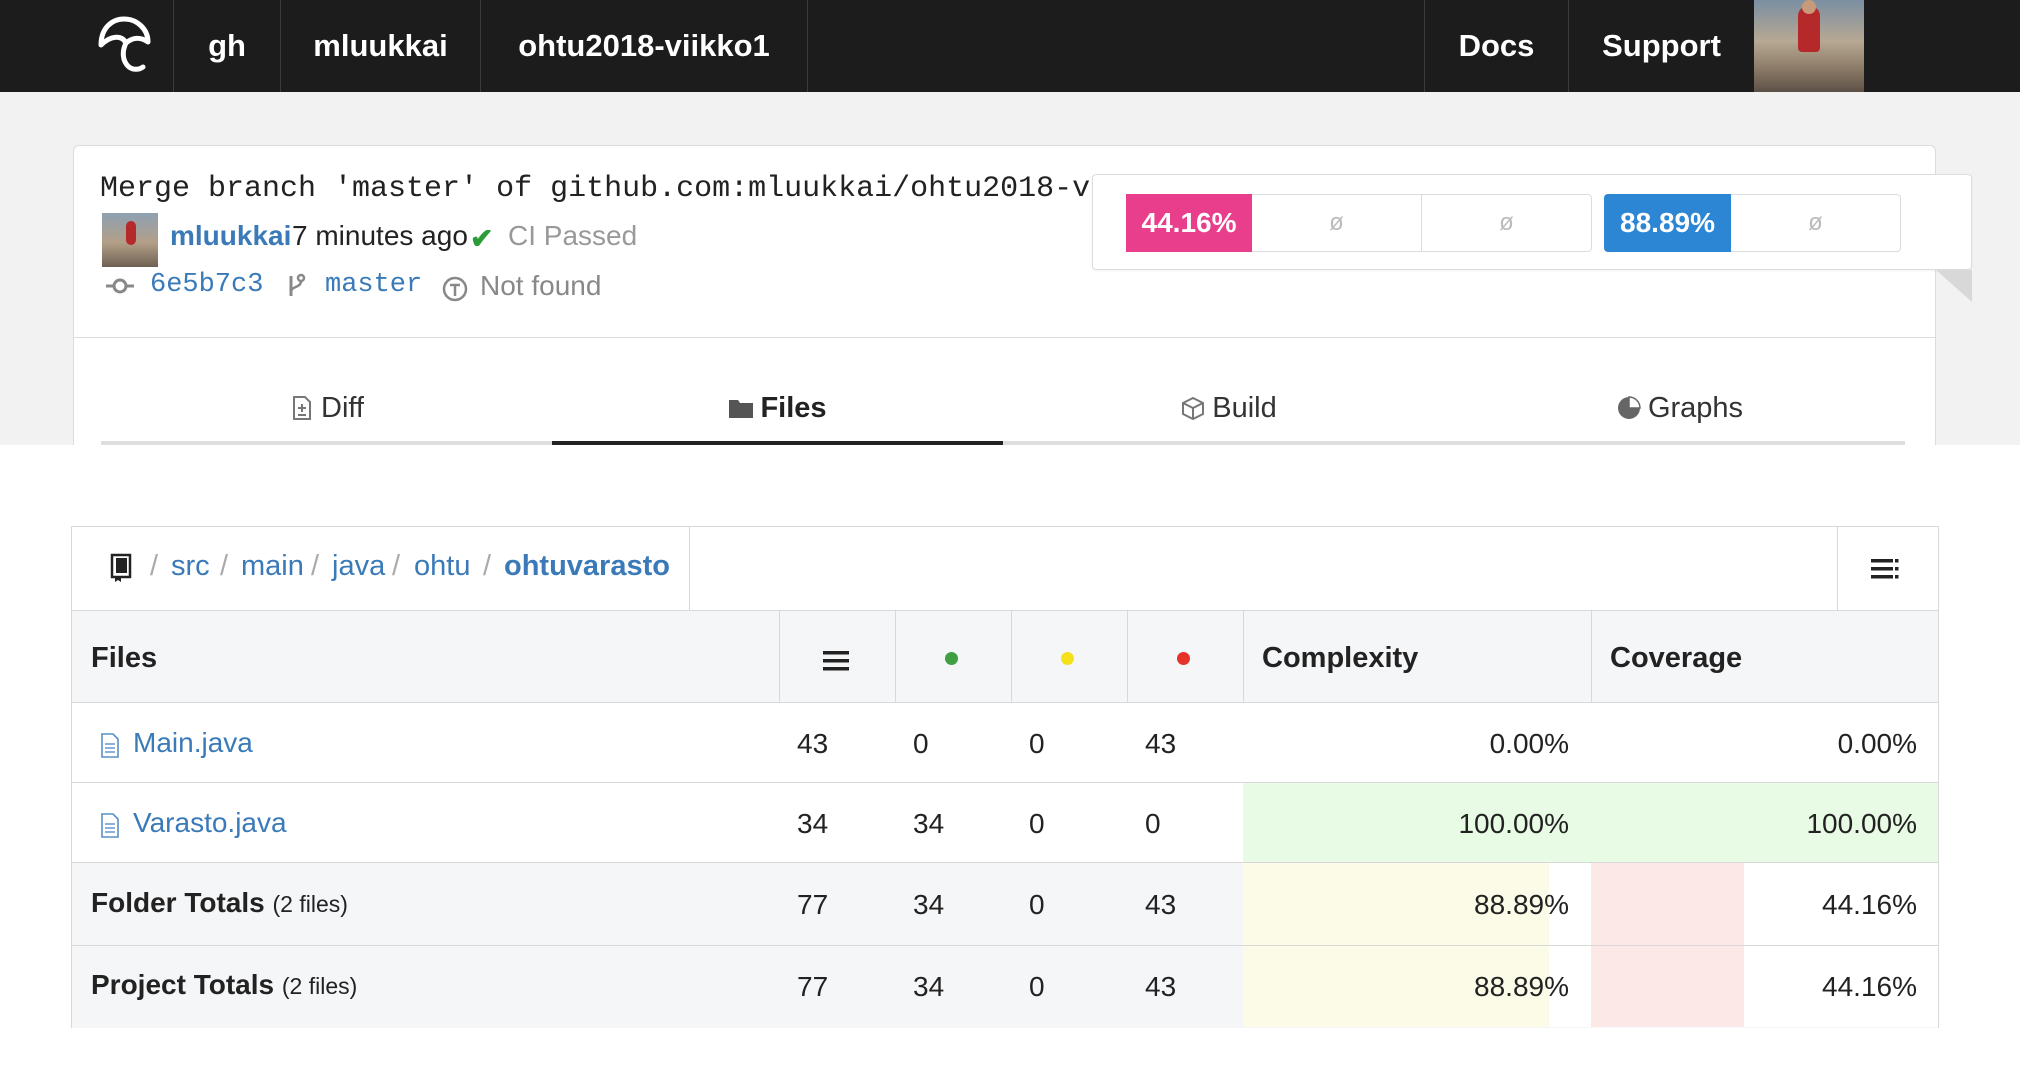  What do you see at coordinates (227, 46) in the screenshot?
I see `nav-service-gh: gh` at bounding box center [227, 46].